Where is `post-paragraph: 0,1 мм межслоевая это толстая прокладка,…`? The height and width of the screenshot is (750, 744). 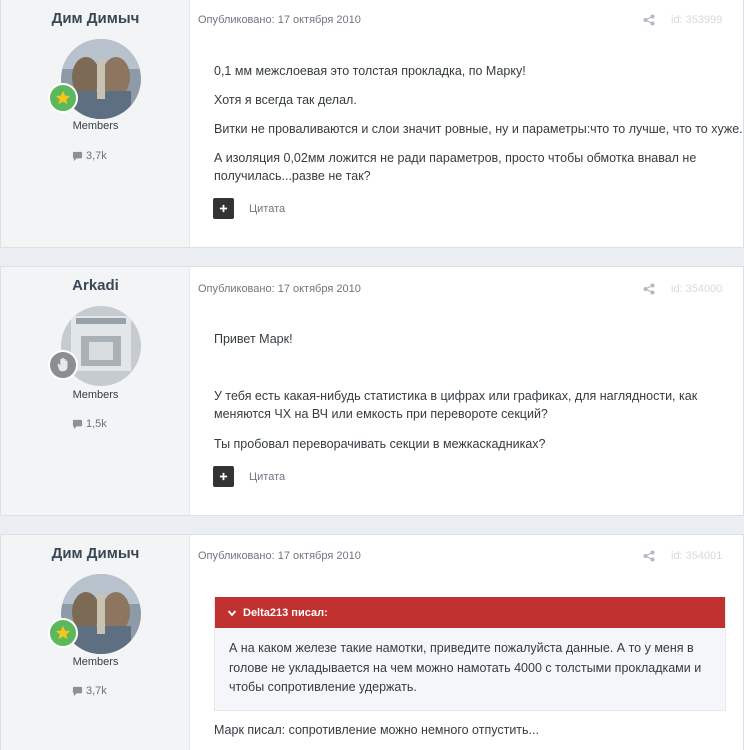
post-paragraph: 0,1 мм межслоевая это толстая прокладка,… is located at coordinates (370, 71).